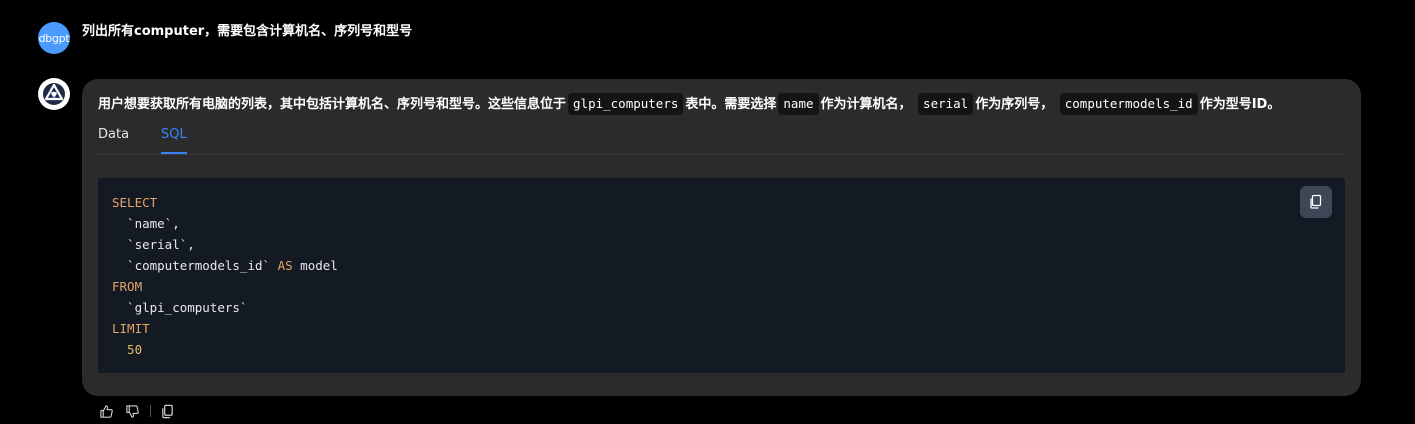  What do you see at coordinates (153, 244) in the screenshot?
I see `code-line: `serial`,` at bounding box center [153, 244].